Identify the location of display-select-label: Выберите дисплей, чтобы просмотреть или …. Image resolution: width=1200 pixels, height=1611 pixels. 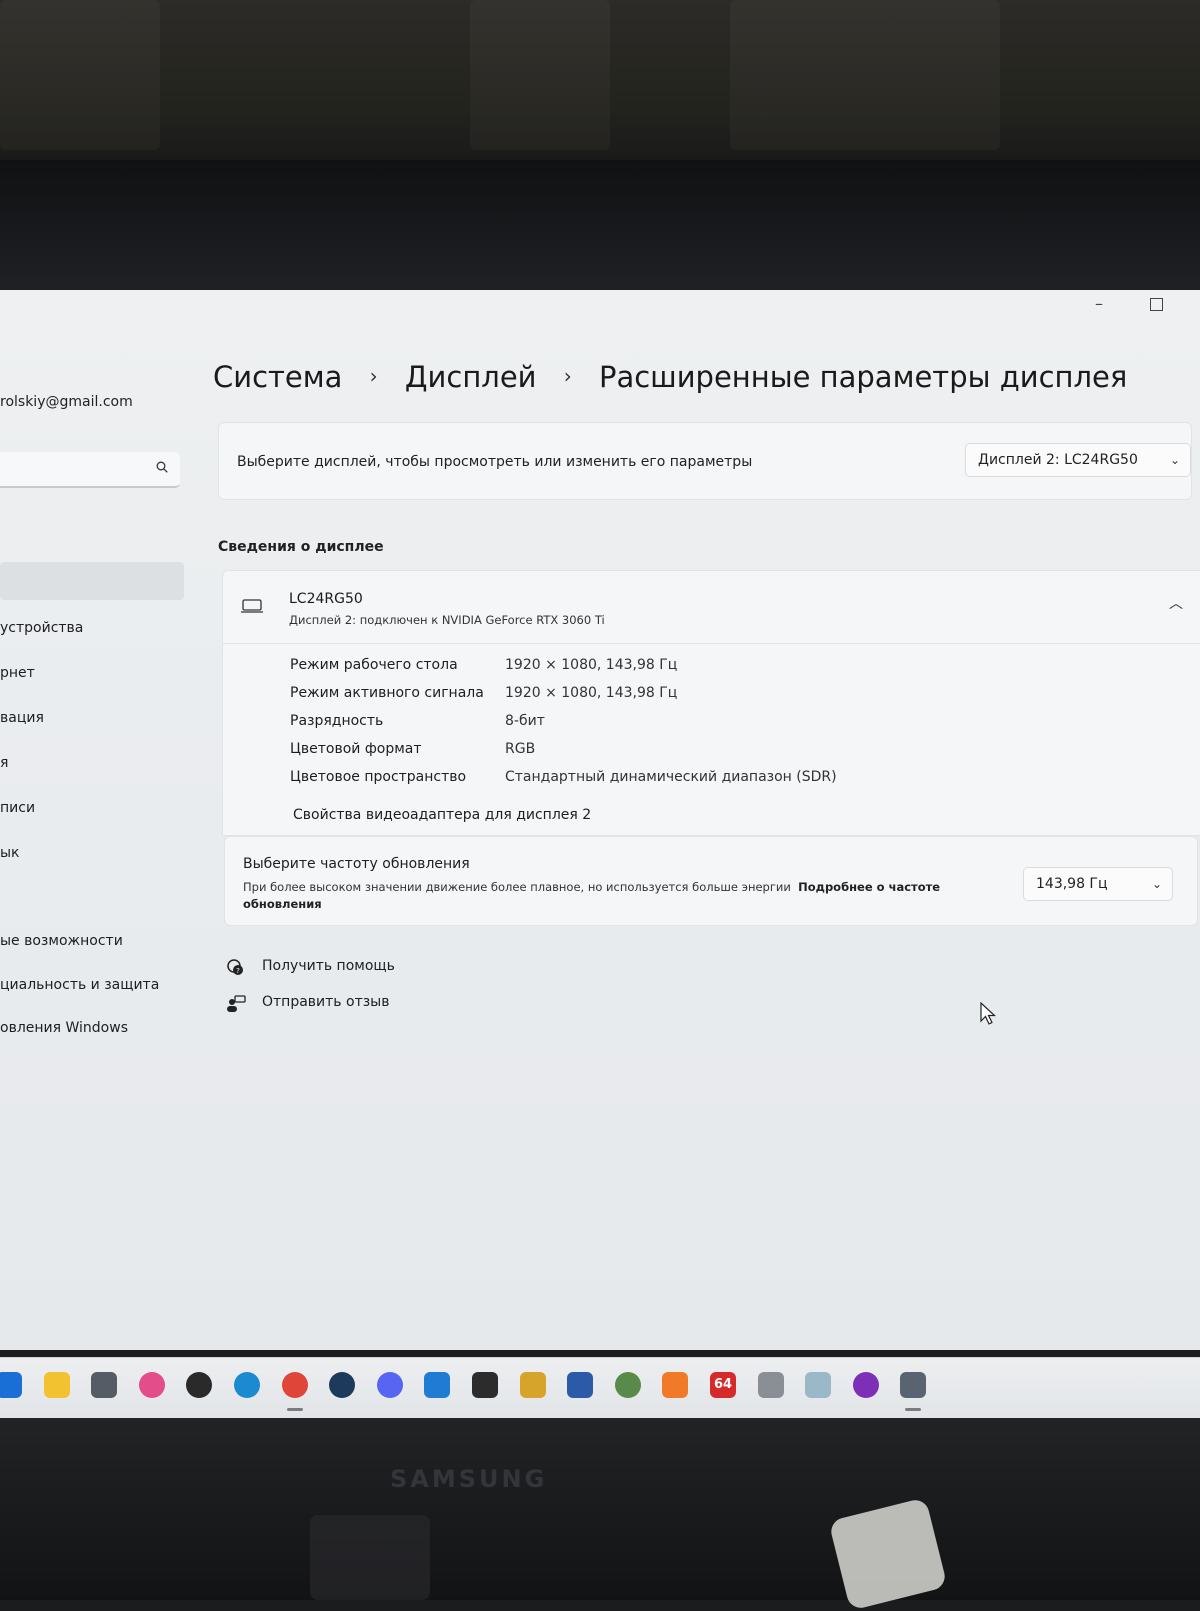
(495, 462).